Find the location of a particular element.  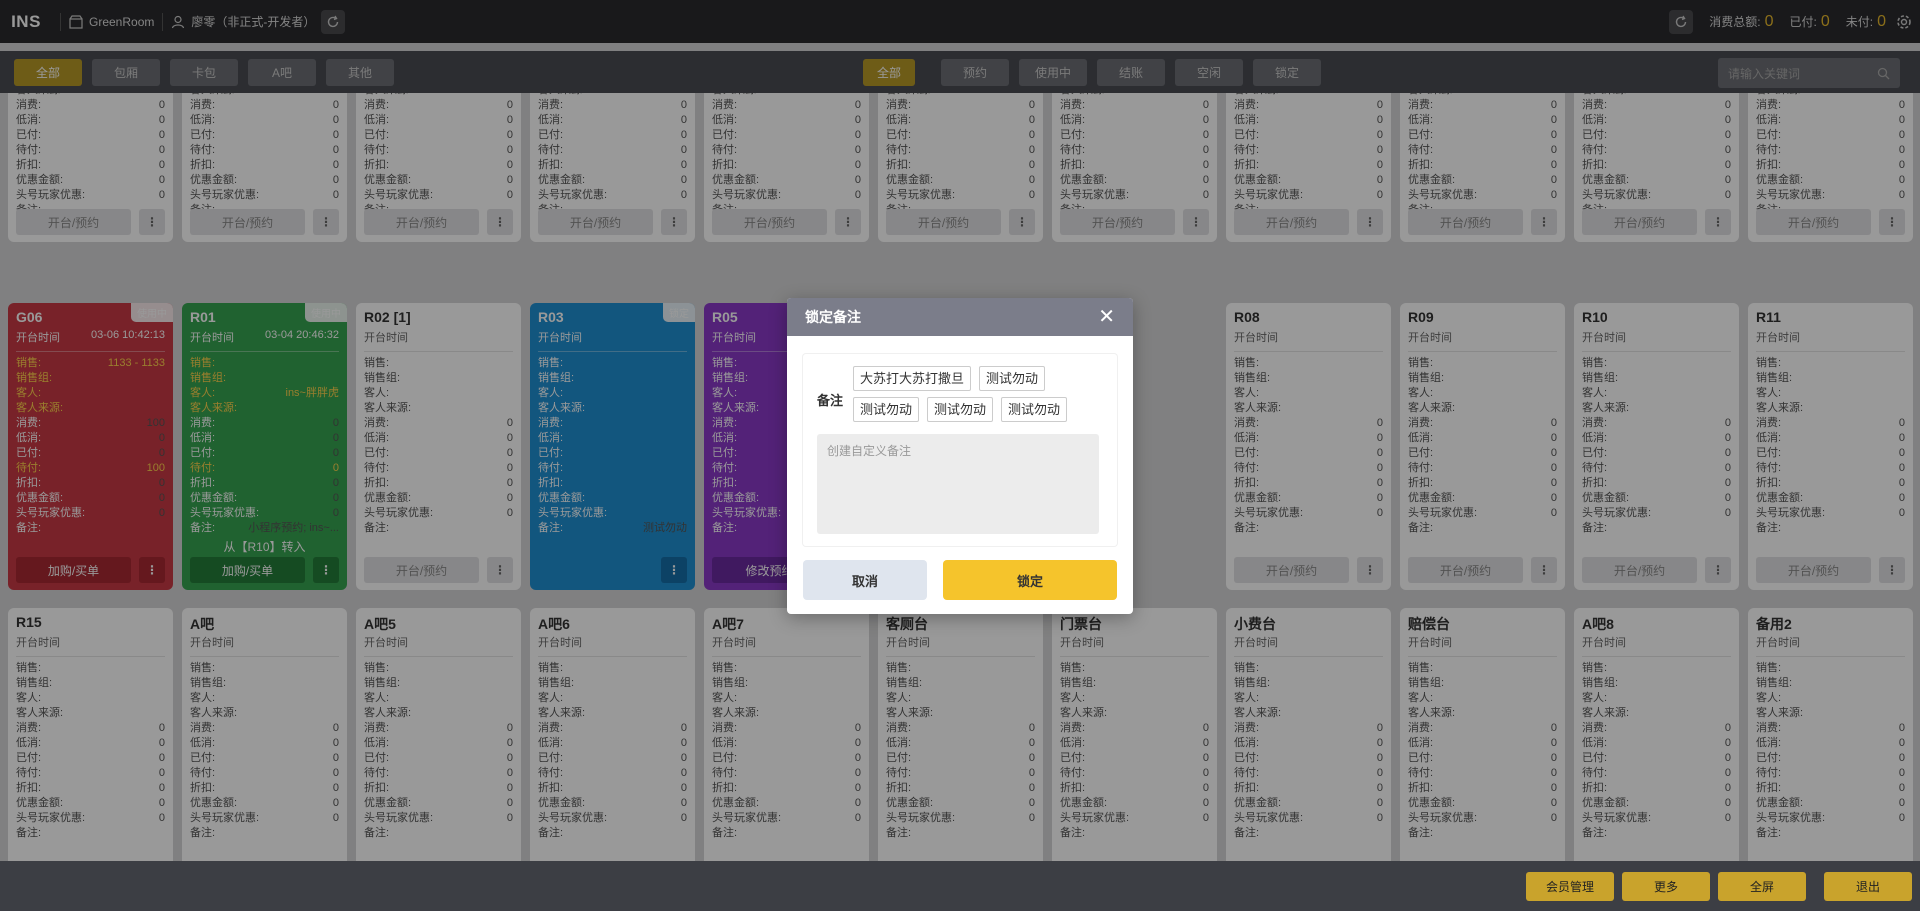

note-tag: 大苏打大苏打撒旦 is located at coordinates (912, 378).